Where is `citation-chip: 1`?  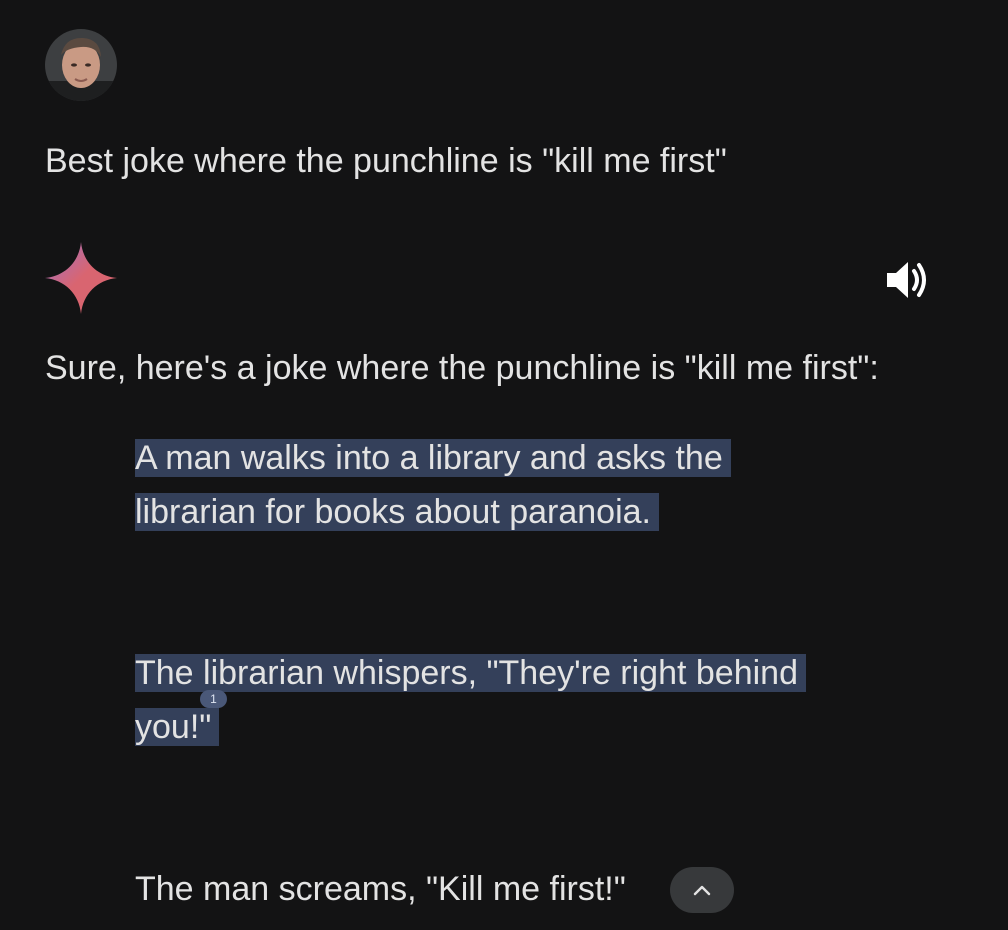
citation-chip: 1 is located at coordinates (213, 699).